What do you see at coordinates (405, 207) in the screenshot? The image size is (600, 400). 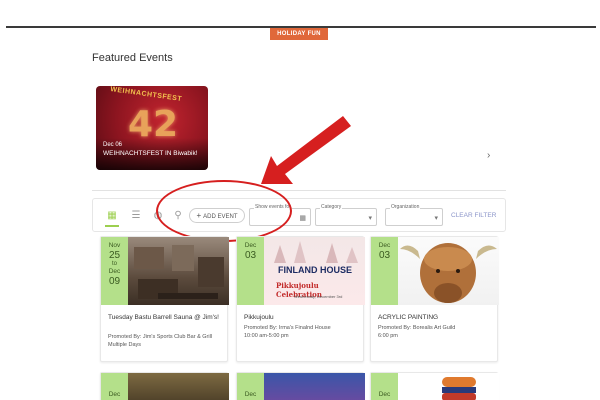 I see `organization-label: Organization` at bounding box center [405, 207].